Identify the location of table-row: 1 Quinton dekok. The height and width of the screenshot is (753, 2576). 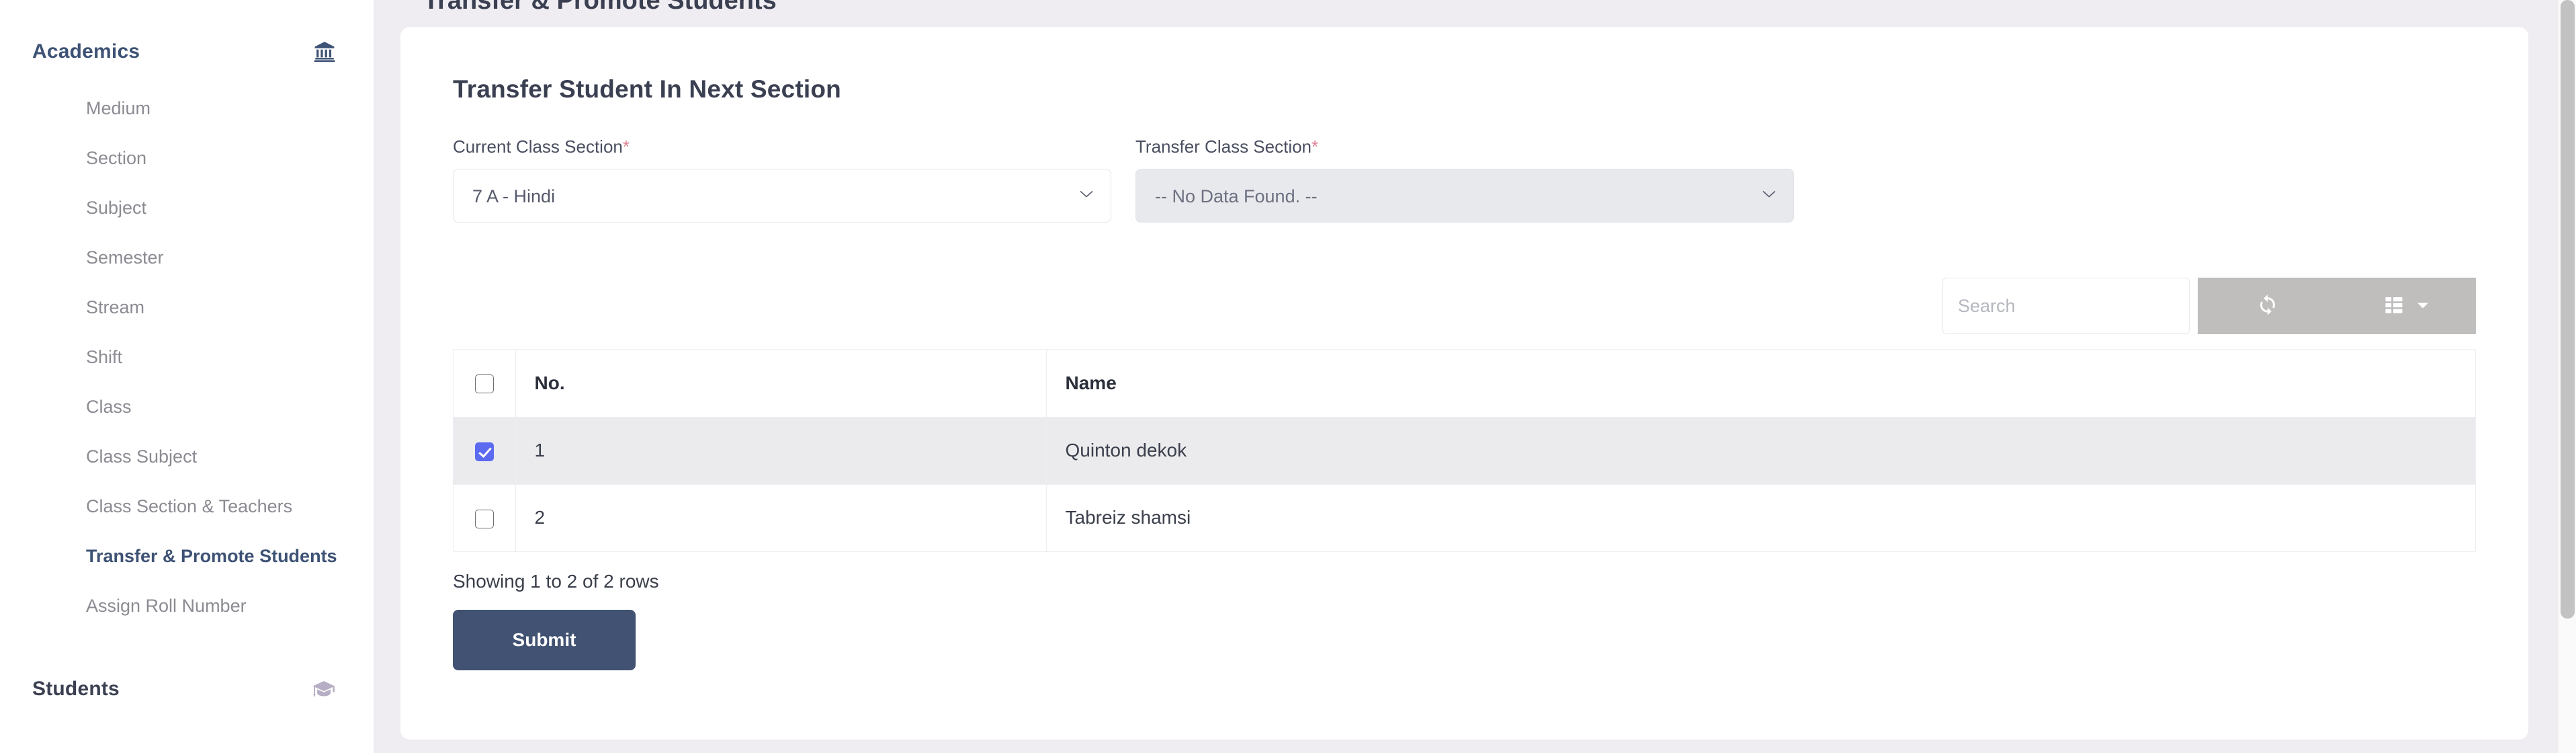
(1464, 451).